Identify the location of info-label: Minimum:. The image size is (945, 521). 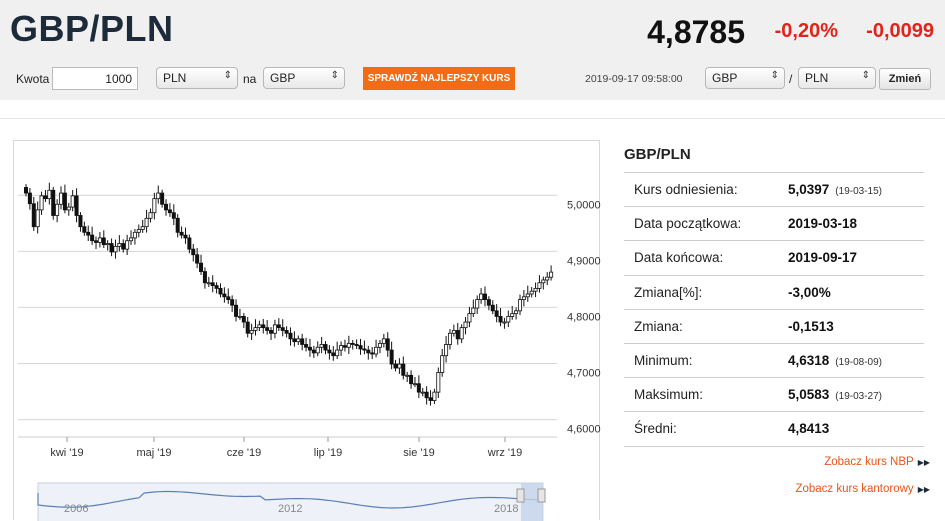
(663, 360).